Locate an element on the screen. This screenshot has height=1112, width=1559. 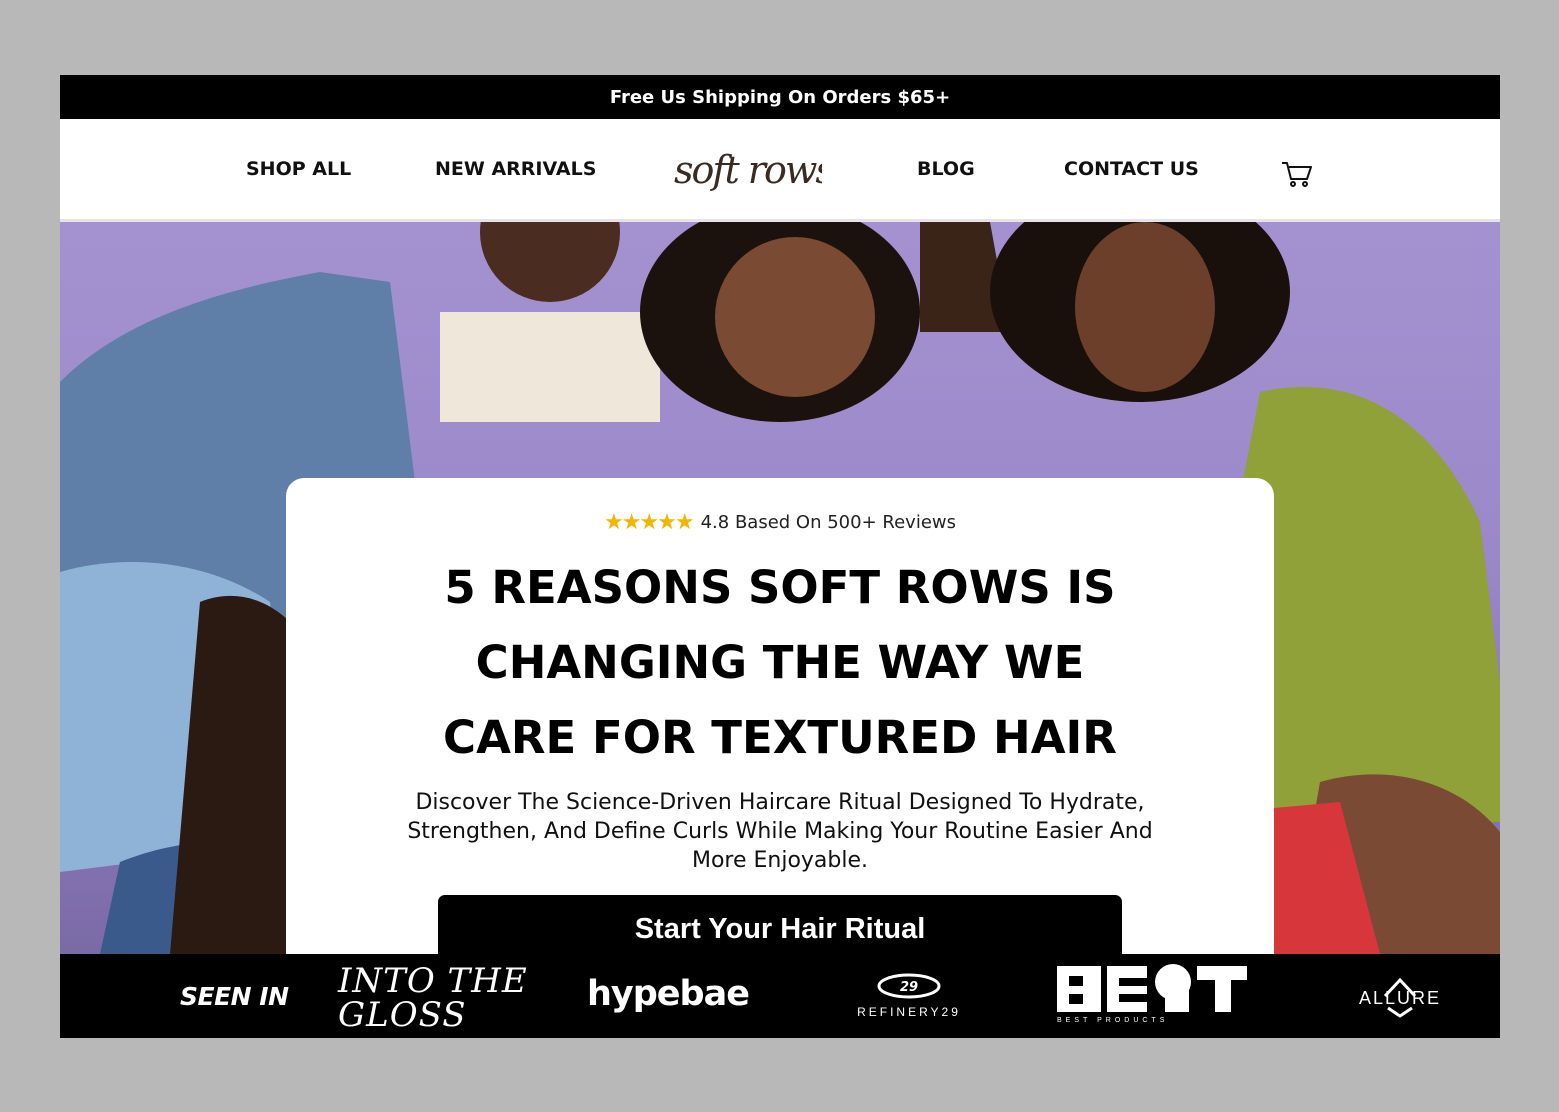
nav-blog: BLOG is located at coordinates (946, 169).